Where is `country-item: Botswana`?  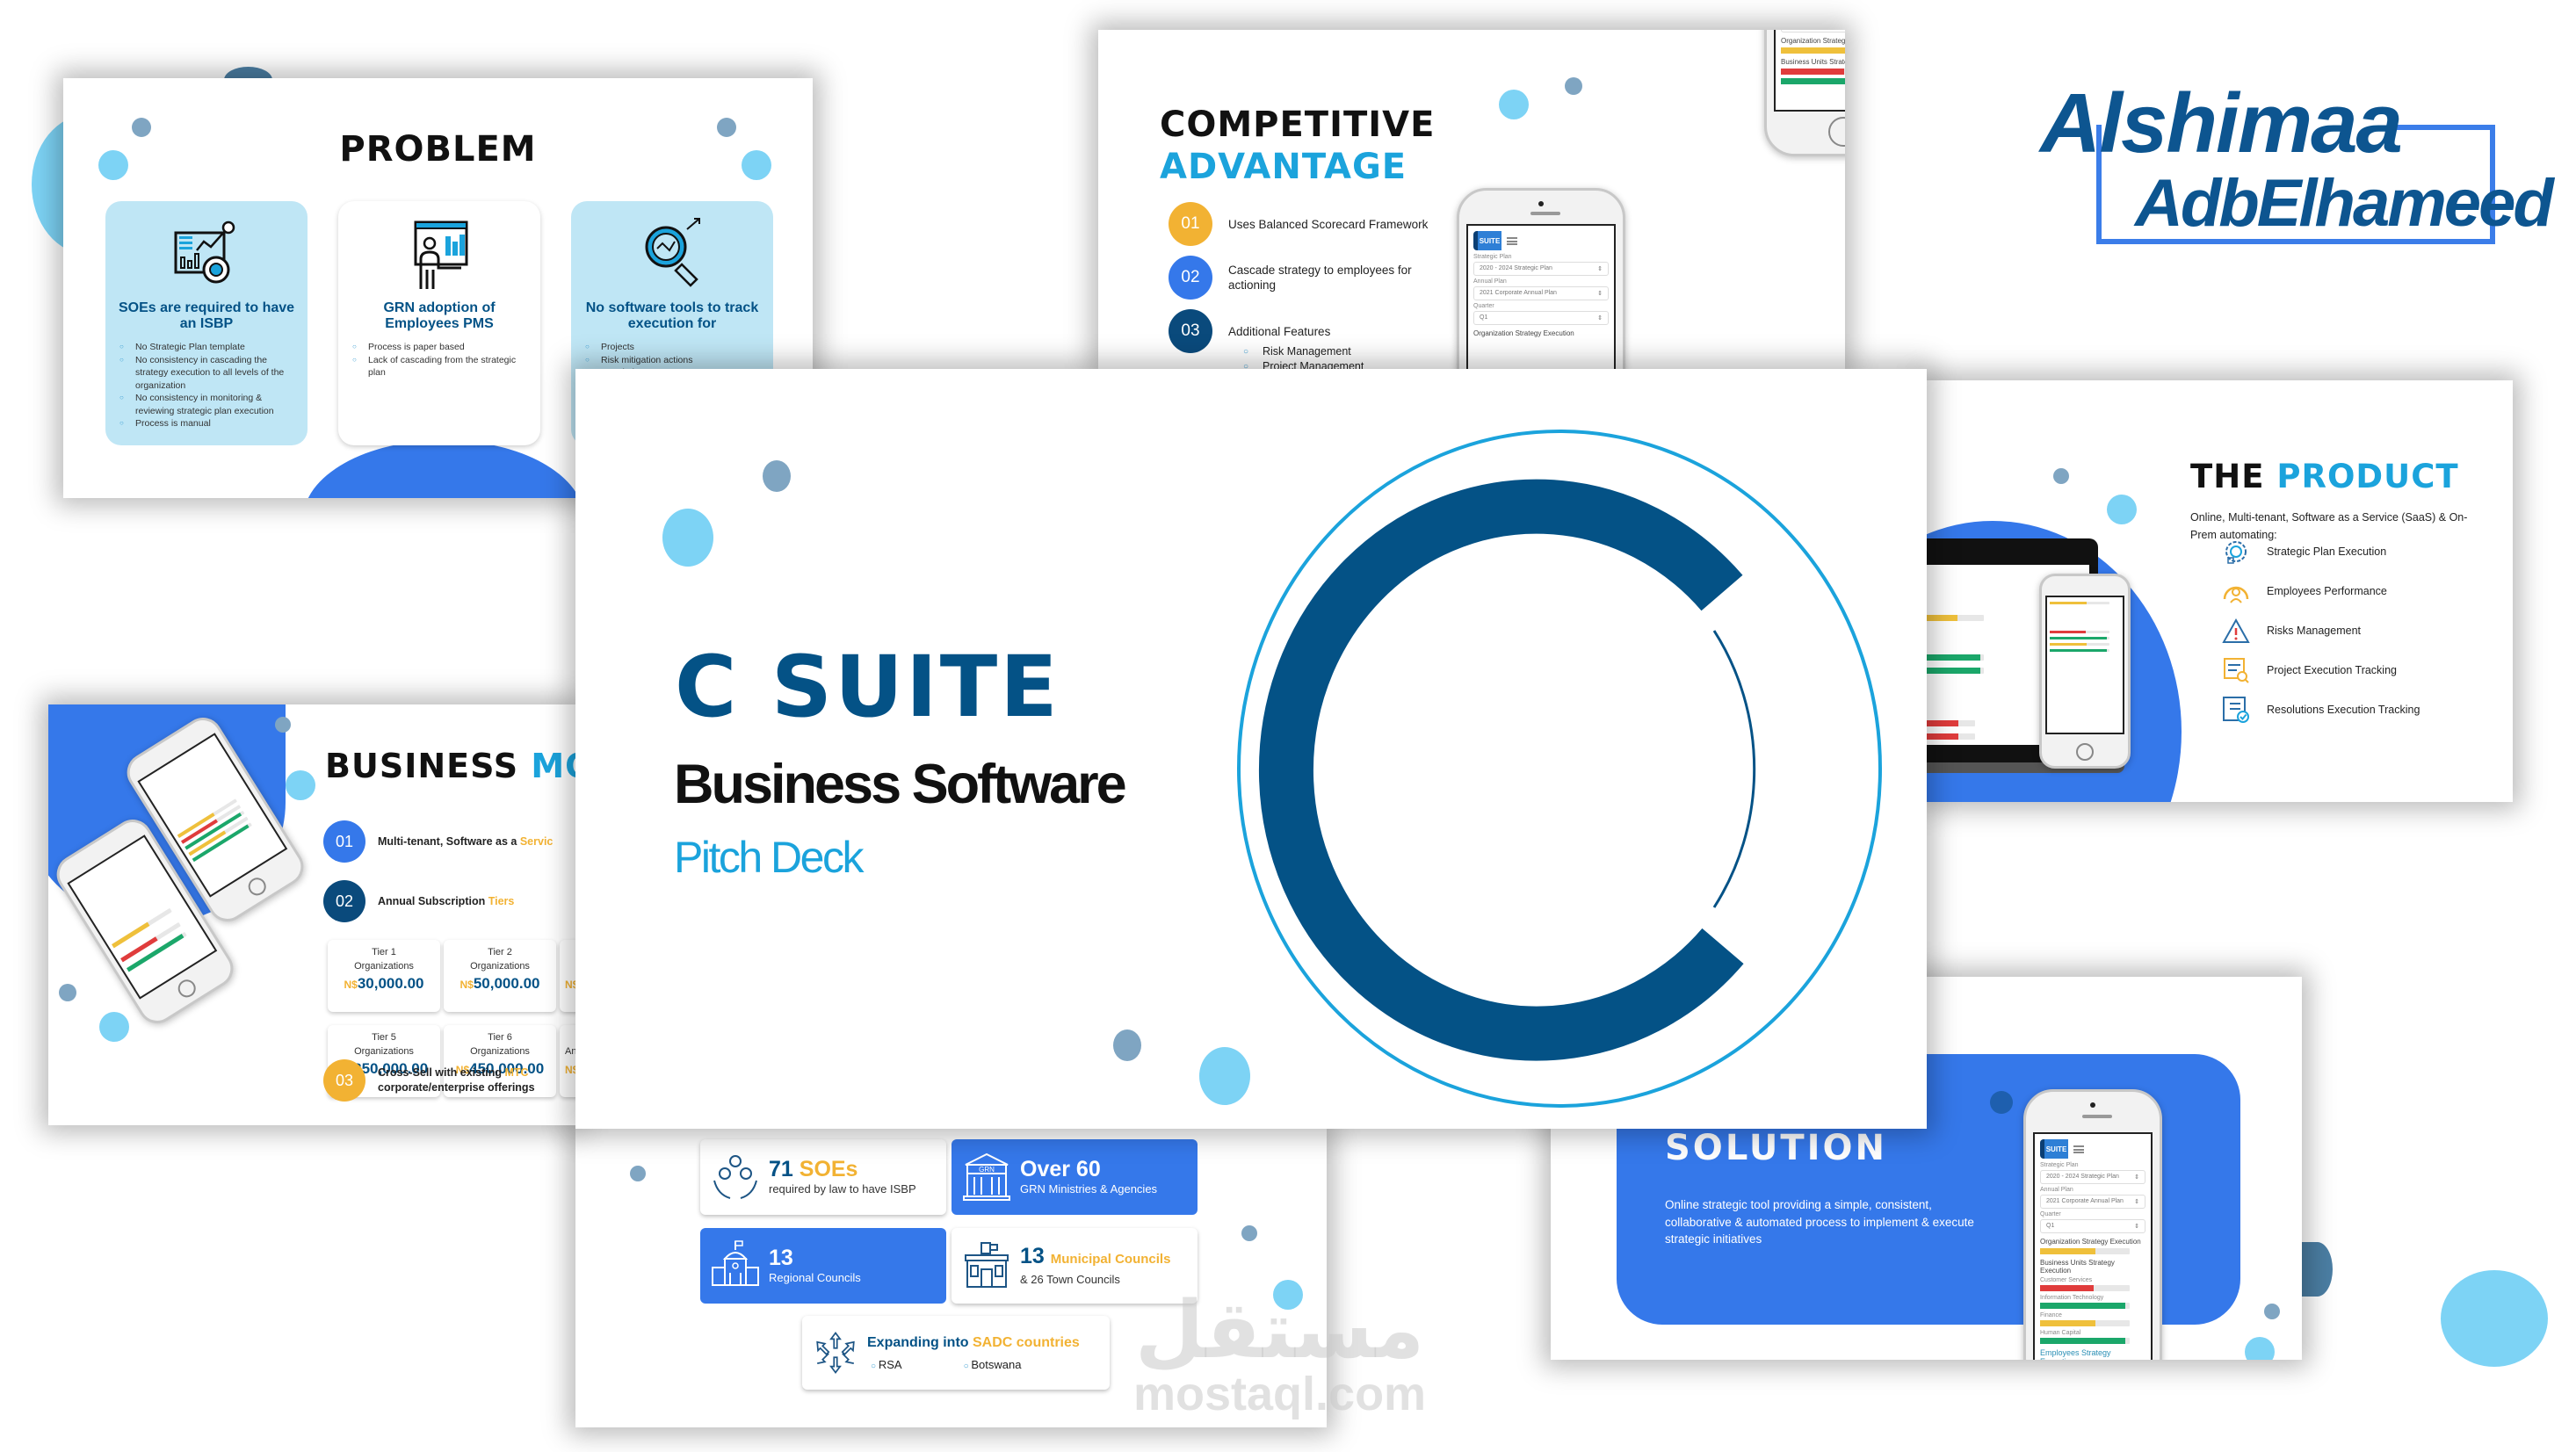
country-item: Botswana is located at coordinates (992, 1364).